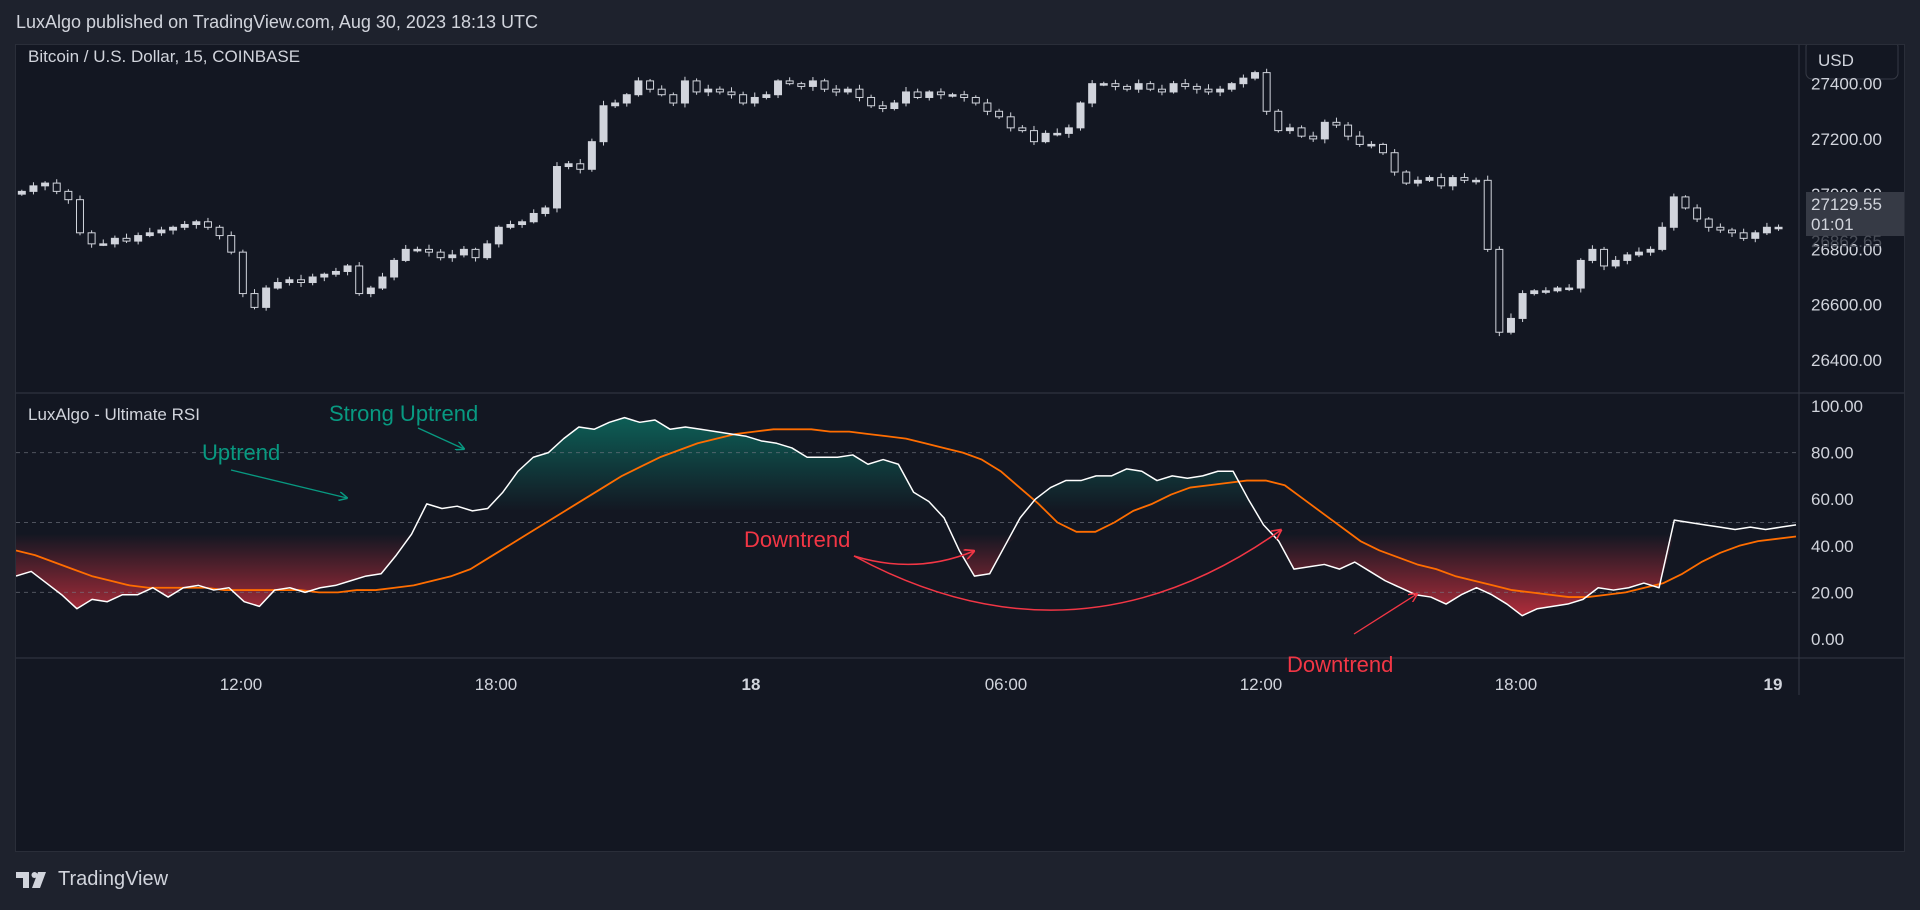 This screenshot has height=910, width=1920. What do you see at coordinates (1832, 546) in the screenshot?
I see `rsi-tick-label: 40.00` at bounding box center [1832, 546].